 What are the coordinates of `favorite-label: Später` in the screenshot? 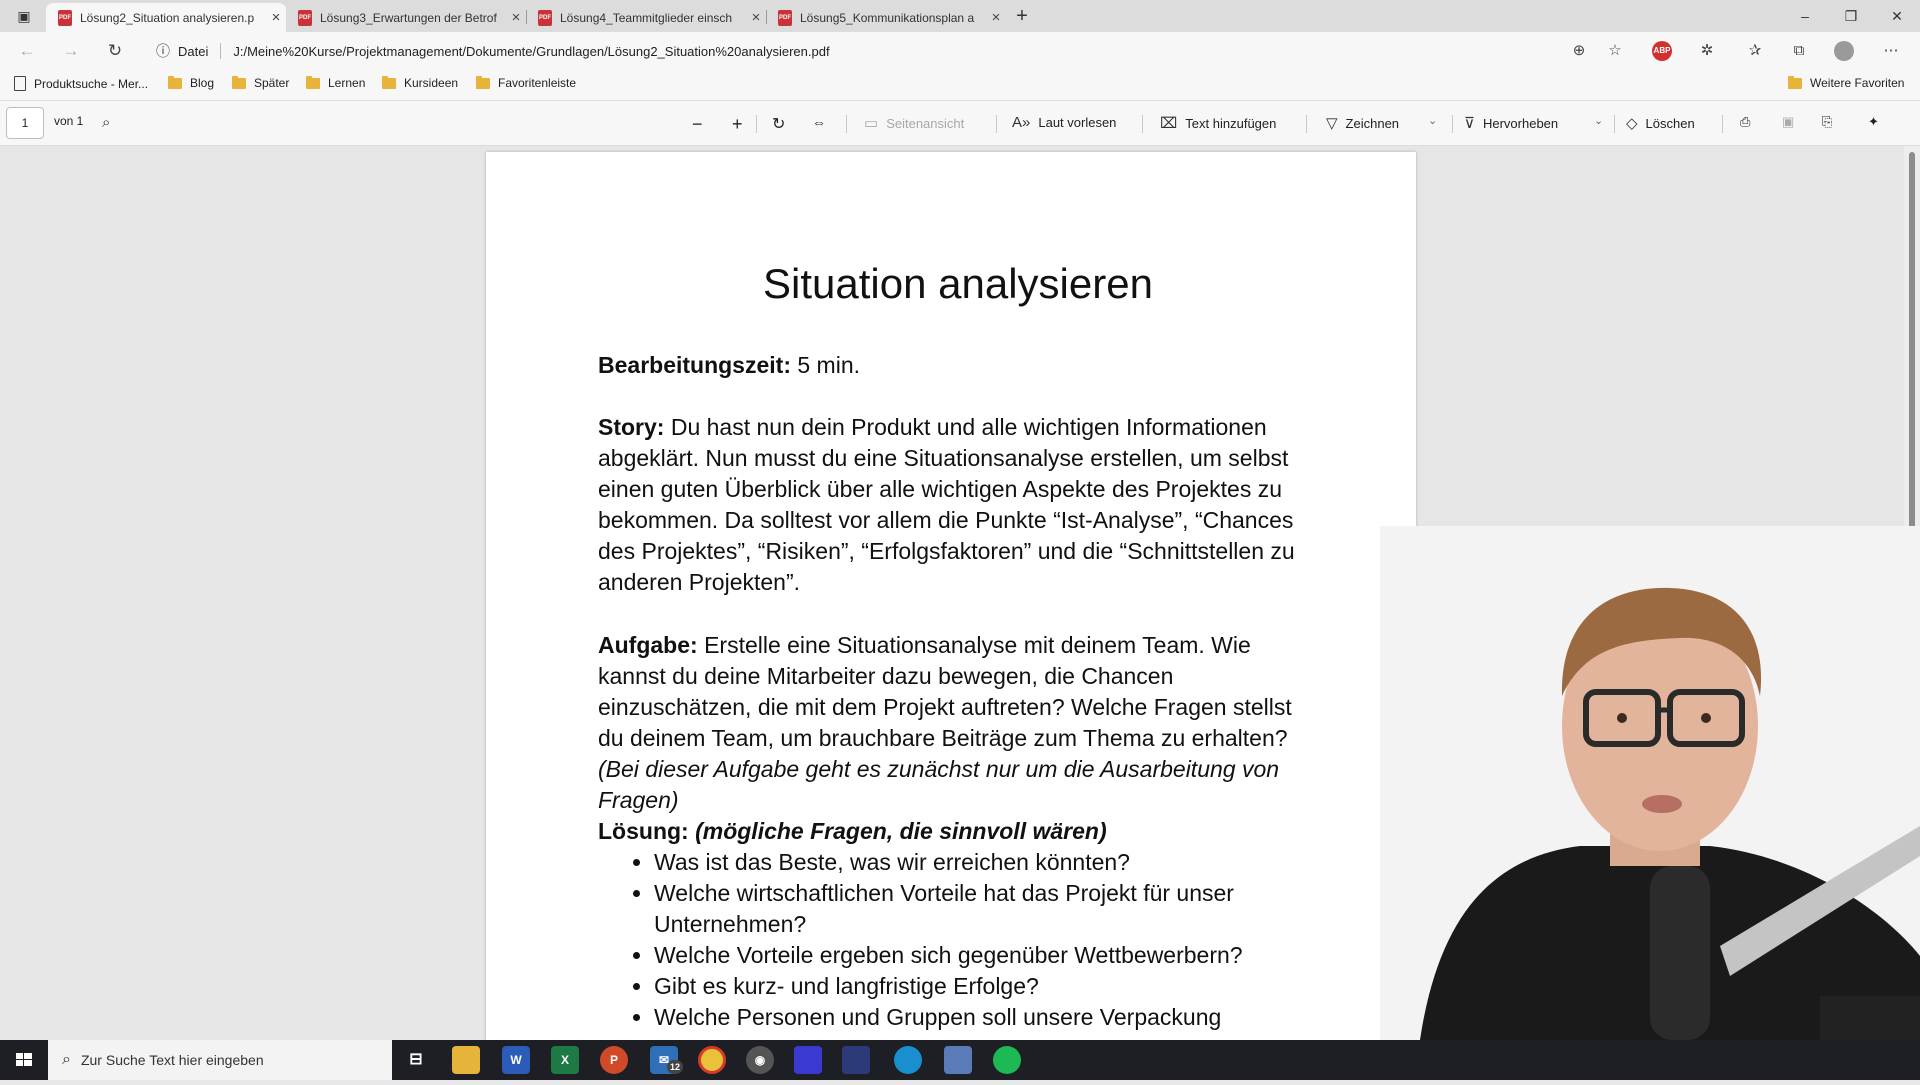 It's located at (272, 83).